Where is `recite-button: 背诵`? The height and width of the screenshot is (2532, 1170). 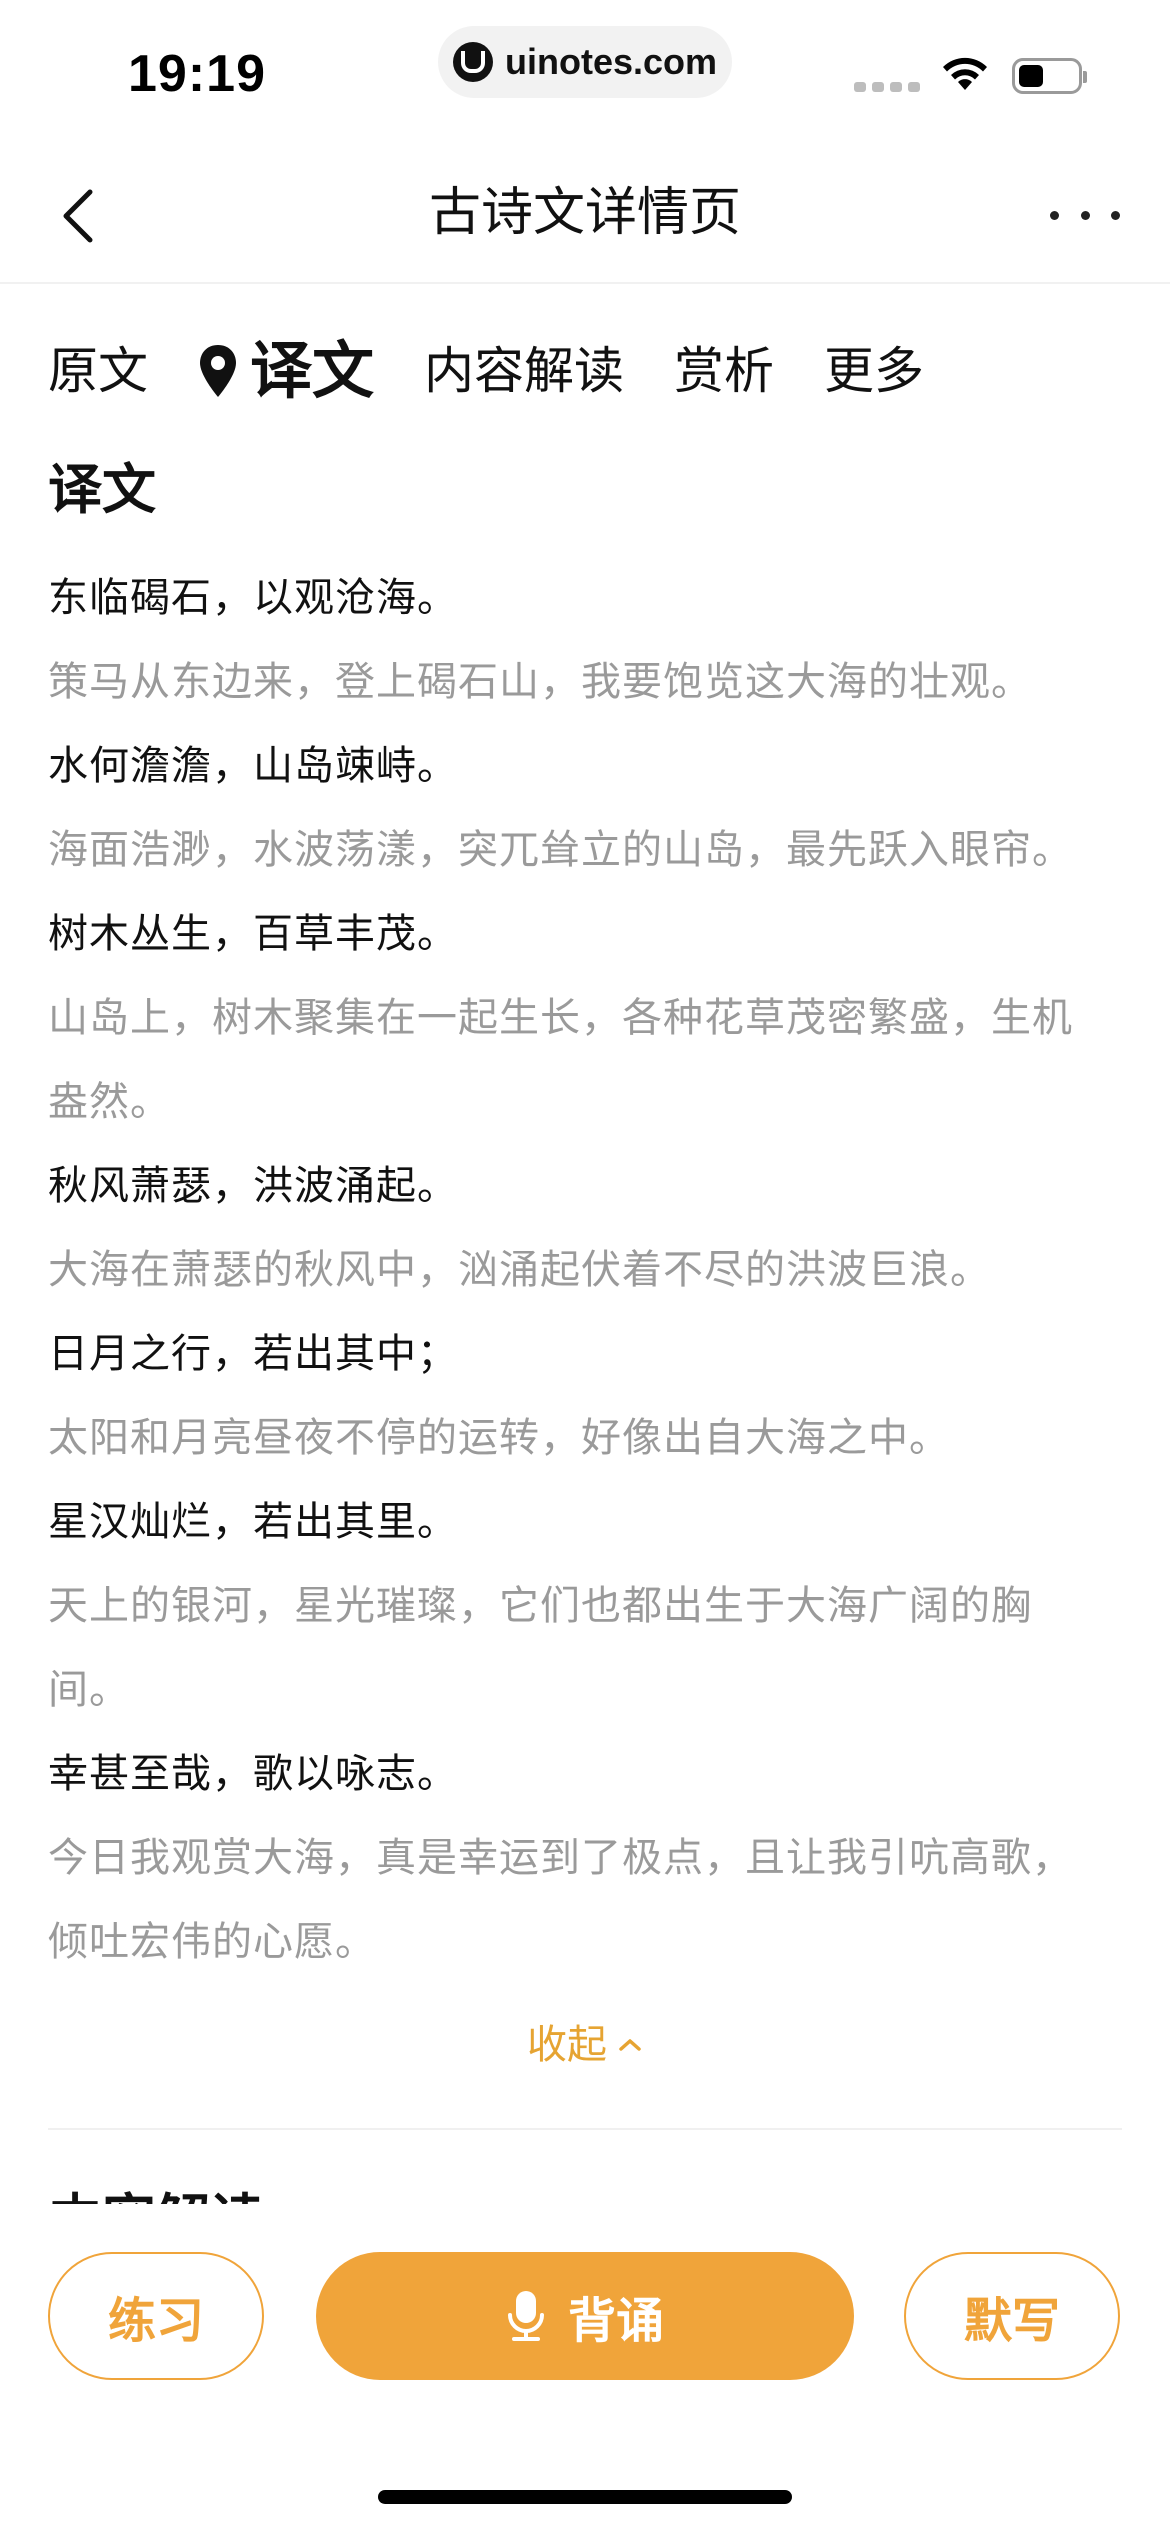 recite-button: 背诵 is located at coordinates (585, 2316).